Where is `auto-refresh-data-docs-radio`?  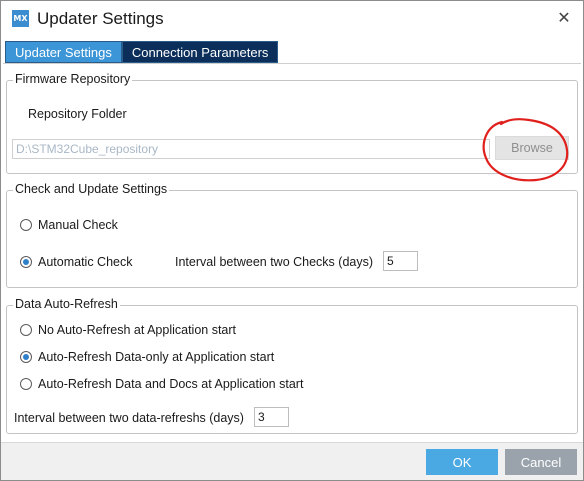
auto-refresh-data-docs-radio is located at coordinates (26, 384).